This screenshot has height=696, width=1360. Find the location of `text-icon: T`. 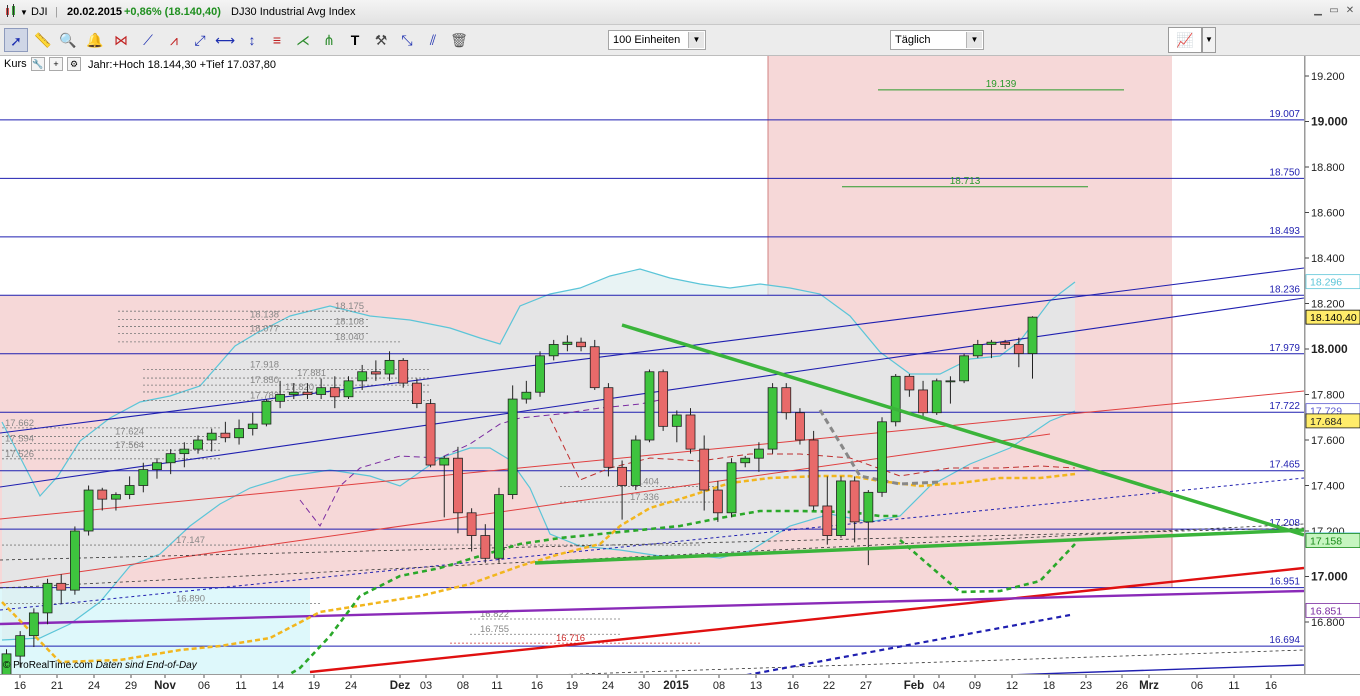

text-icon: T is located at coordinates (355, 40).